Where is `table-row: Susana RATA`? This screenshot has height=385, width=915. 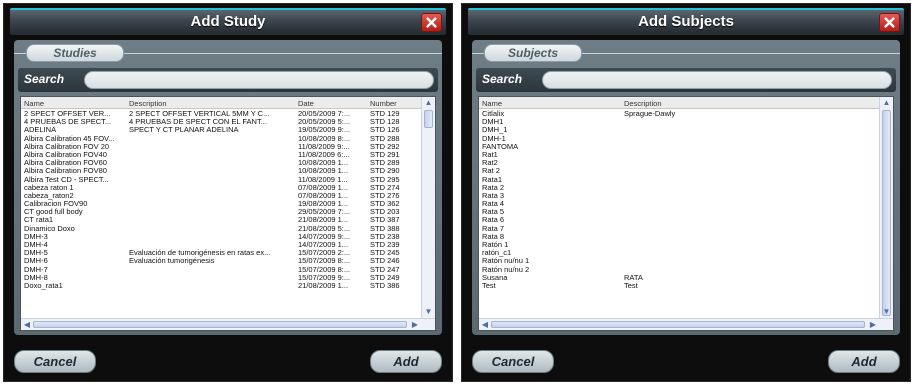
table-row: Susana RATA is located at coordinates (679, 278).